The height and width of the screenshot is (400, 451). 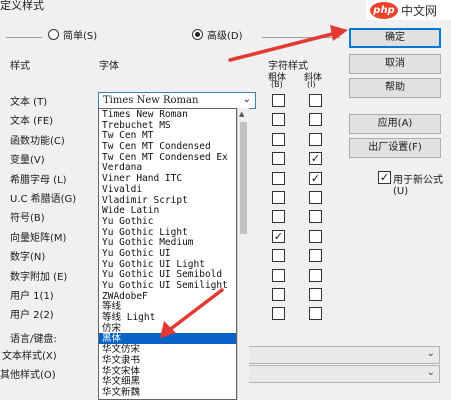 What do you see at coordinates (167, 136) in the screenshot?
I see `font-option: Tw Cen MT` at bounding box center [167, 136].